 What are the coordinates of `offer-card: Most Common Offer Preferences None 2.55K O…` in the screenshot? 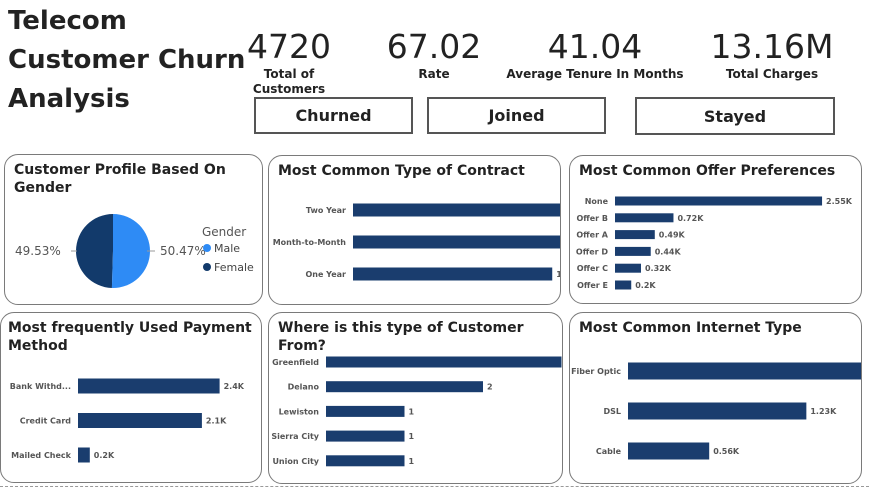 It's located at (715, 229).